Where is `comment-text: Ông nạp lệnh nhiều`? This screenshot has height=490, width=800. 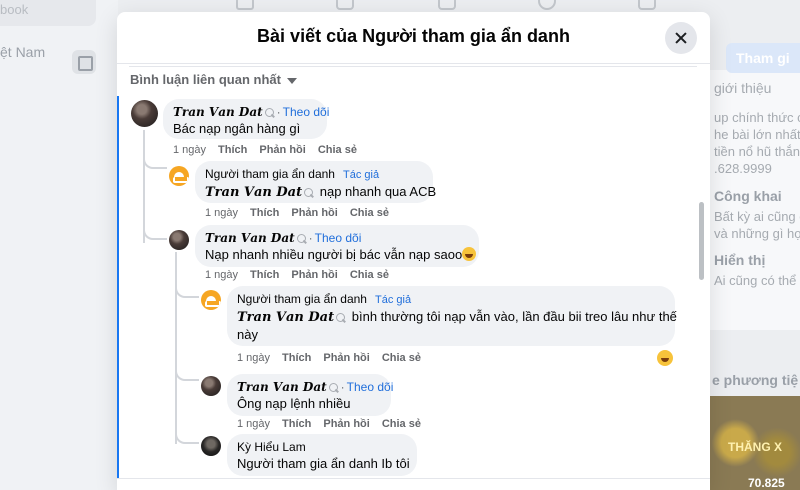
comment-text: Ông nạp lệnh nhiều is located at coordinates (294, 403).